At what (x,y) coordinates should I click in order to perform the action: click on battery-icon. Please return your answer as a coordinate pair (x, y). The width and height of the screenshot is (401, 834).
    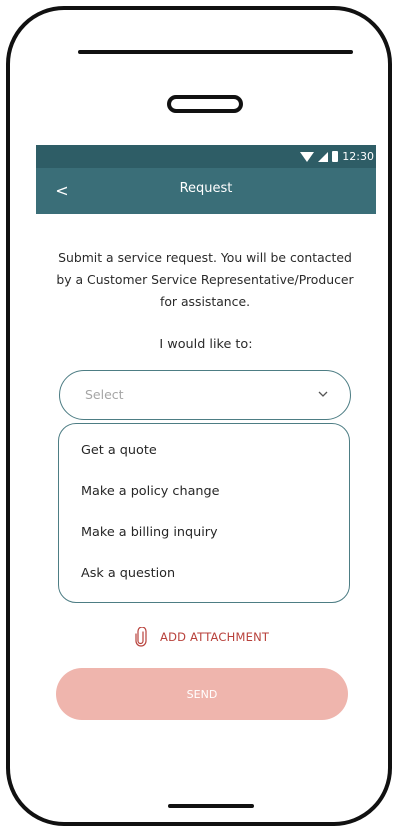
    Looking at the image, I should click on (335, 156).